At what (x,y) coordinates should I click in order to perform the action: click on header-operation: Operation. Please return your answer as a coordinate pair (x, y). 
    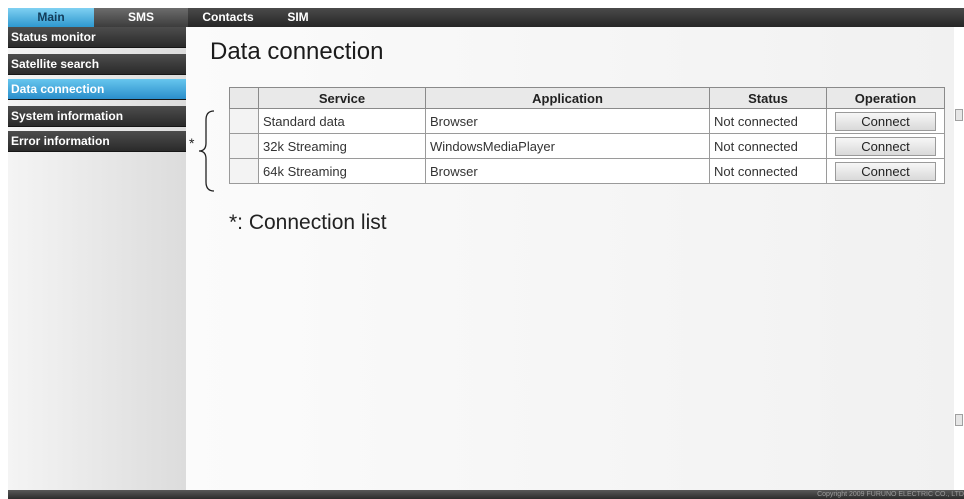
    Looking at the image, I should click on (885, 98).